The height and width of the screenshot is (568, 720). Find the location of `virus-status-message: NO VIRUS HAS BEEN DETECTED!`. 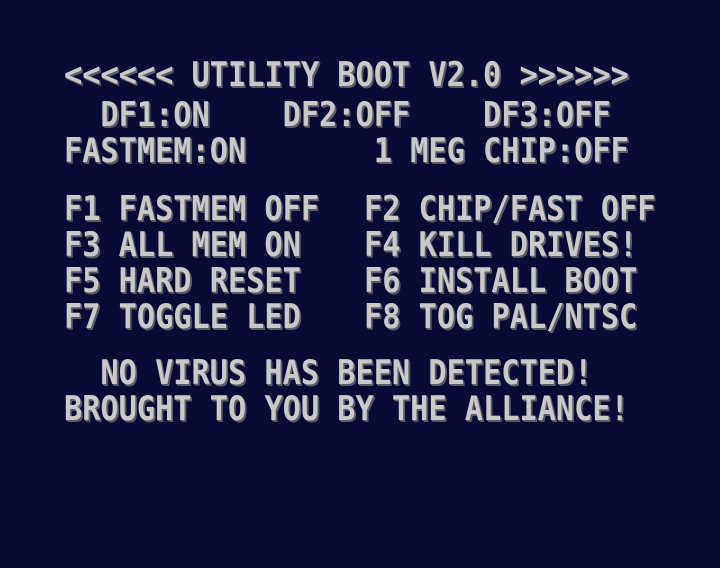

virus-status-message: NO VIRUS HAS BEEN DETECTED! is located at coordinates (328, 373).